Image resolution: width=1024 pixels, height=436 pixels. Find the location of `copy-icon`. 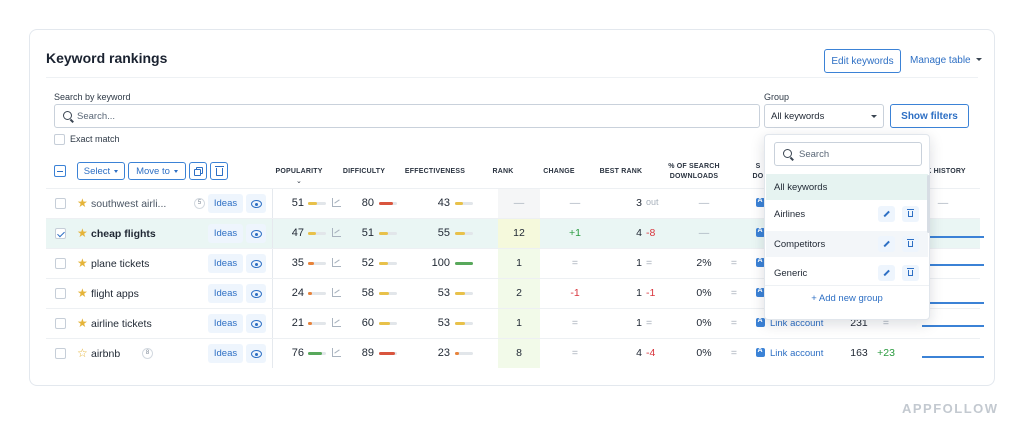

copy-icon is located at coordinates (198, 171).